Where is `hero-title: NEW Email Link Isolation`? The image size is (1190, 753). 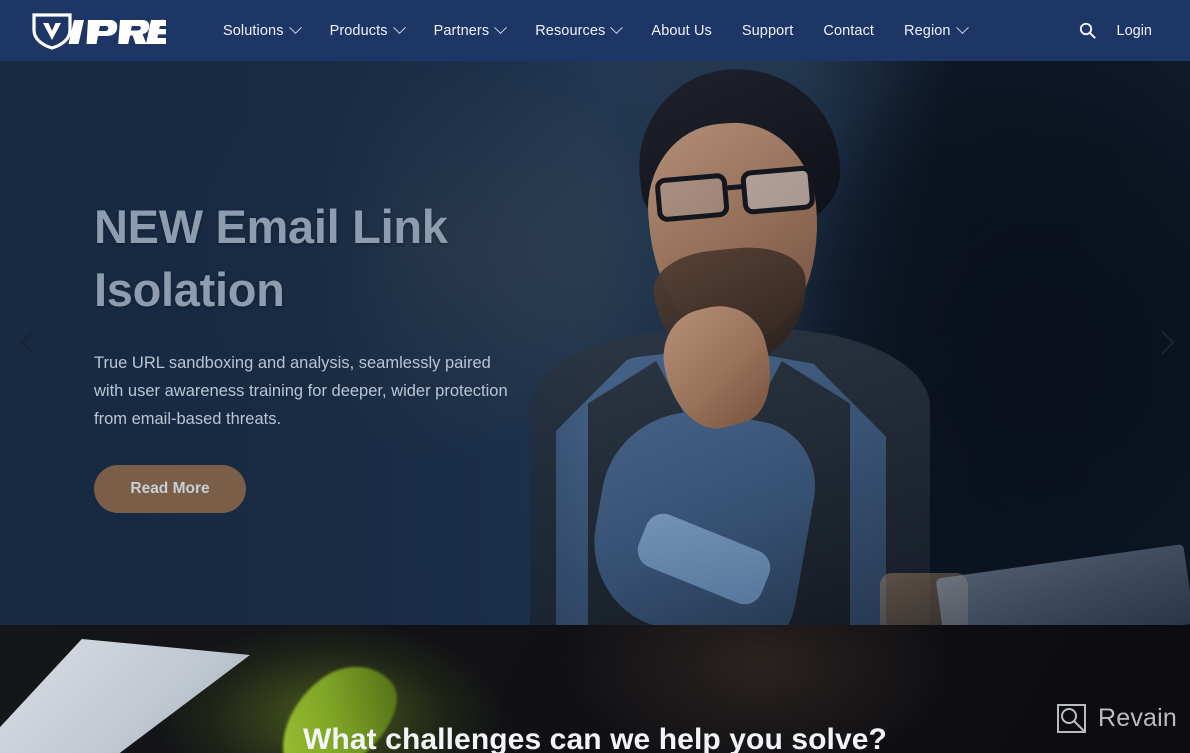
hero-title: NEW Email Link Isolation is located at coordinates (329, 258).